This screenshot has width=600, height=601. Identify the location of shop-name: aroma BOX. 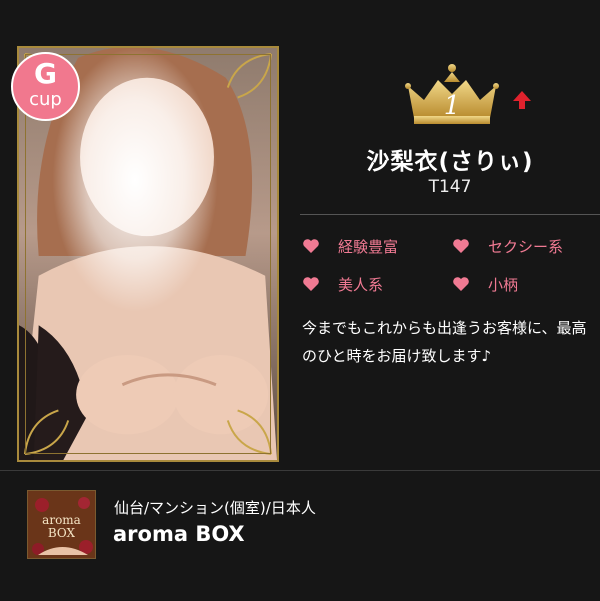
(179, 534).